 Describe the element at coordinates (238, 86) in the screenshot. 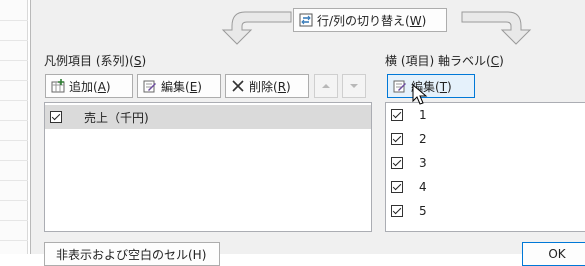

I see `delete-icon` at that location.